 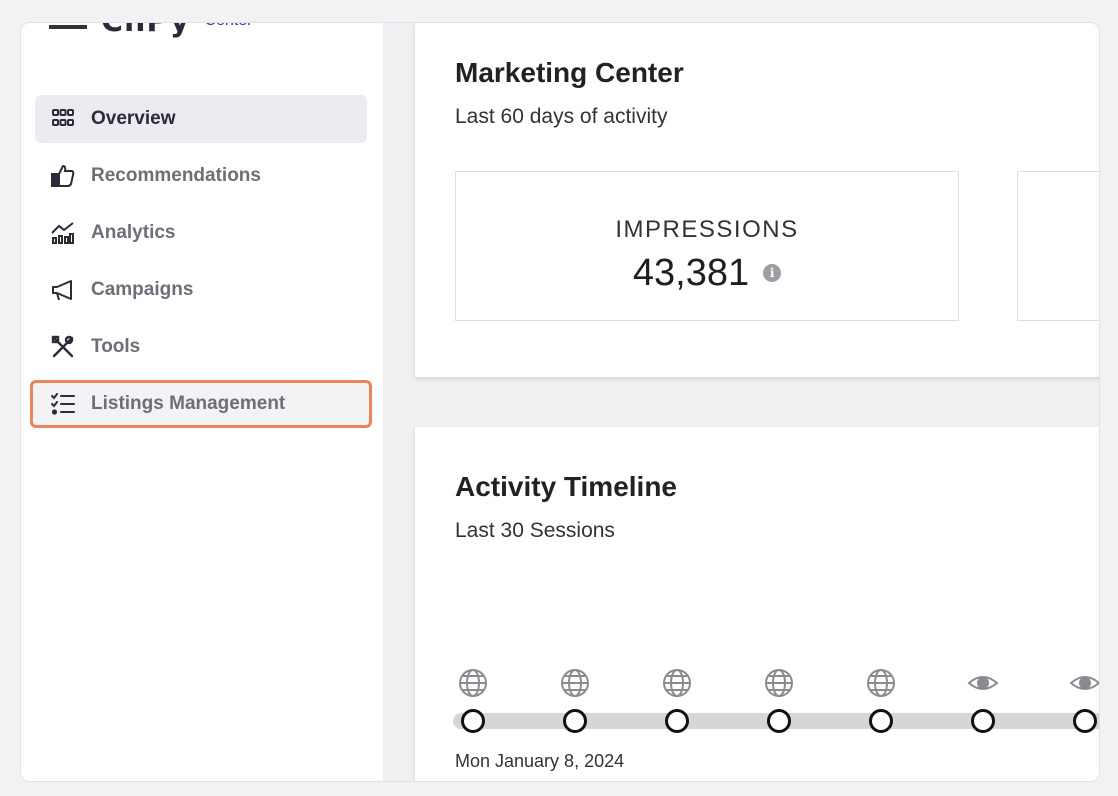 I want to click on analytics-icon, so click(x=63, y=233).